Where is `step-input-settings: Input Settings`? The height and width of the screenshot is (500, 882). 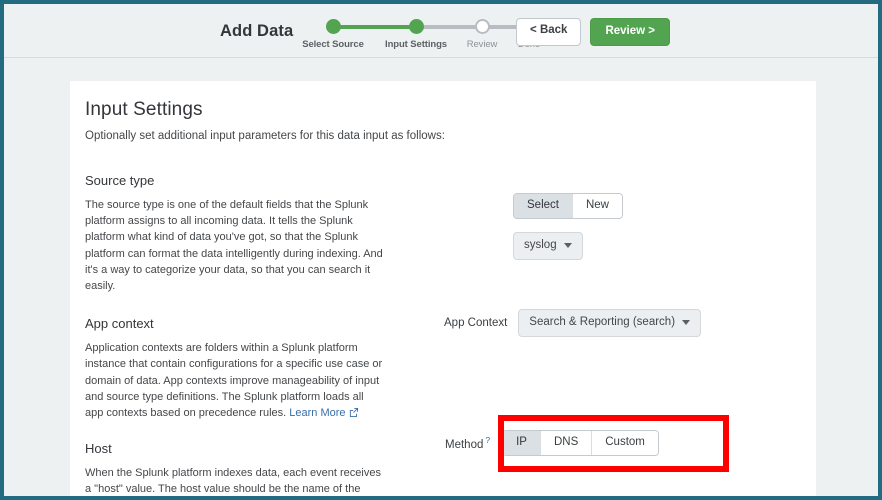
step-input-settings: Input Settings is located at coordinates (416, 32).